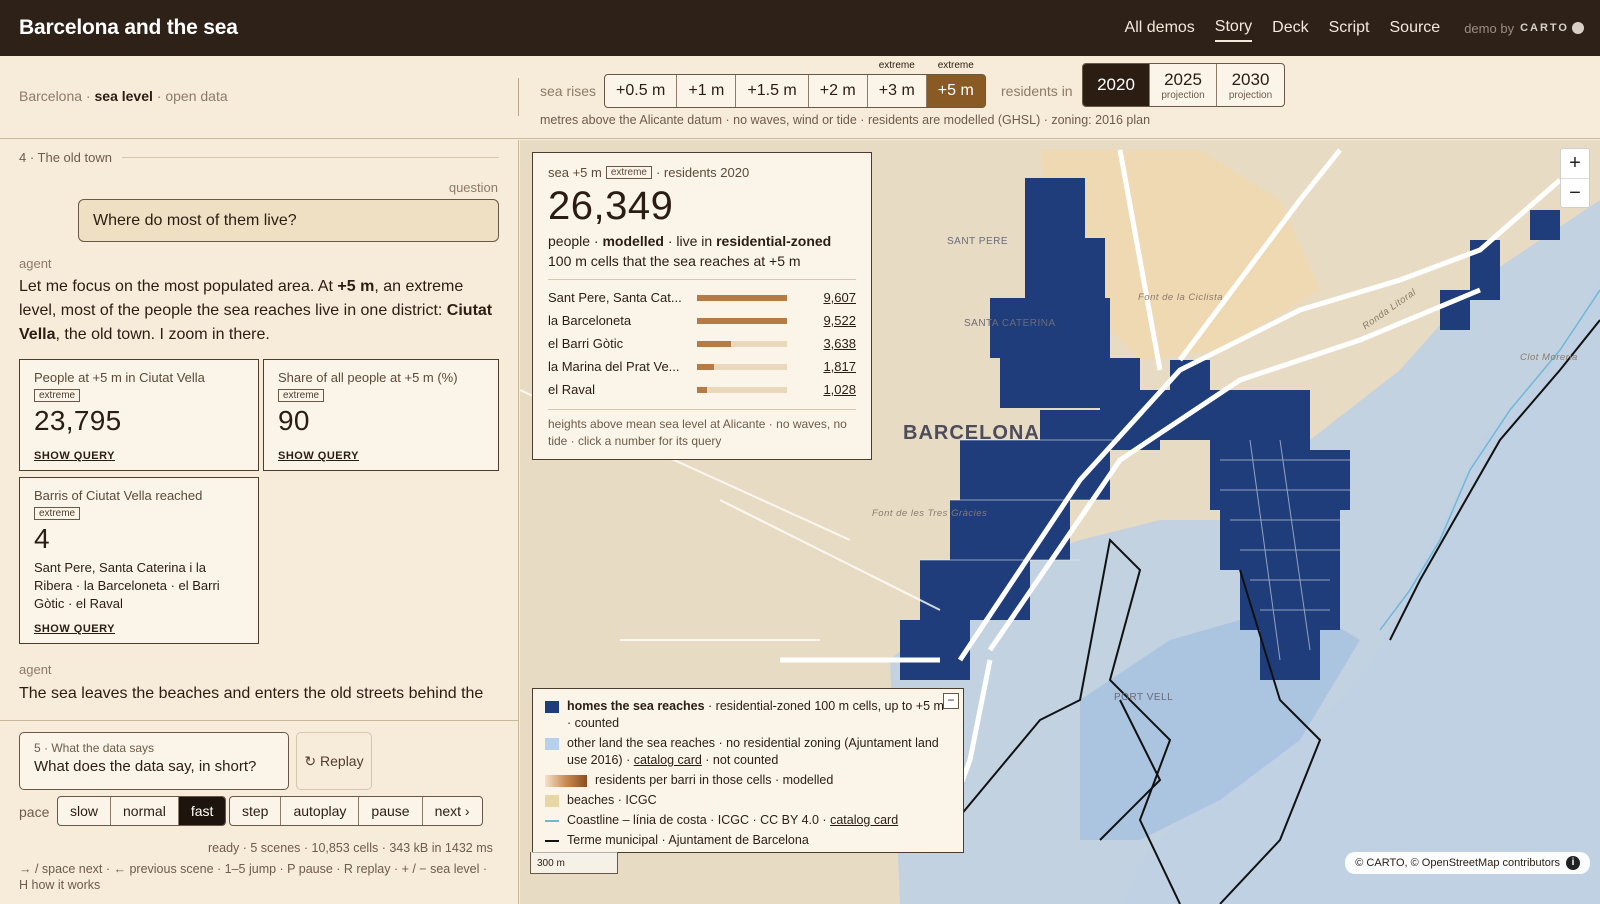 The width and height of the screenshot is (1600, 904). I want to click on barri-value-link: 1,817, so click(821, 366).